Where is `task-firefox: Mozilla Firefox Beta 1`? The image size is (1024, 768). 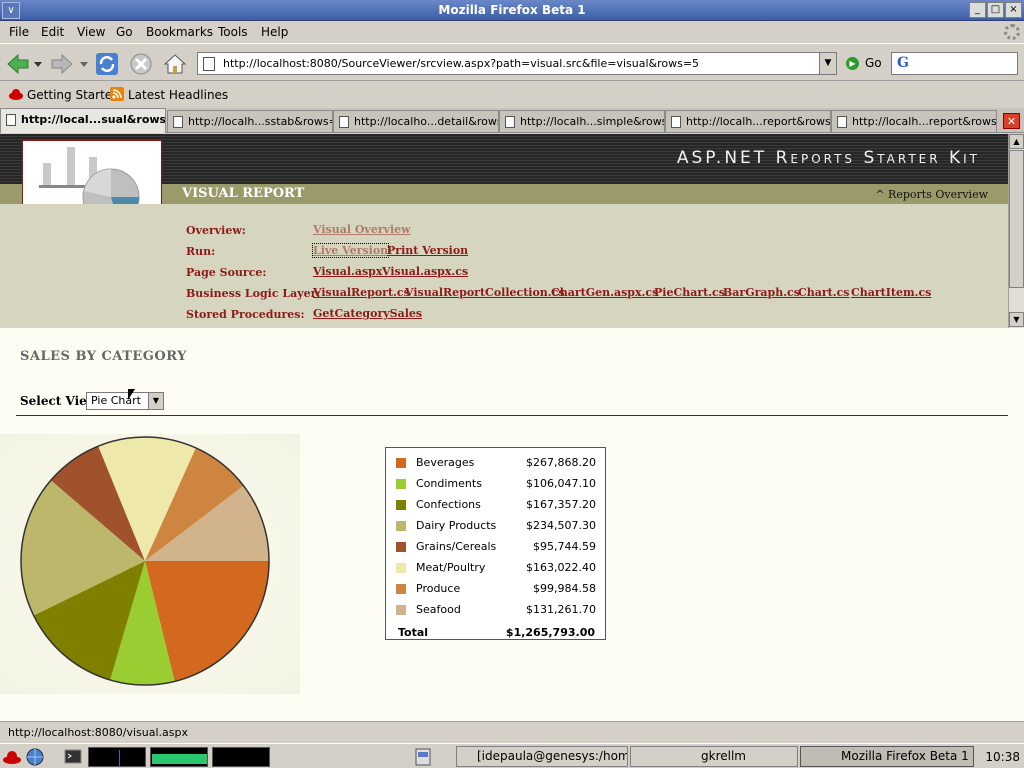
task-firefox: Mozilla Firefox Beta 1 is located at coordinates (887, 756).